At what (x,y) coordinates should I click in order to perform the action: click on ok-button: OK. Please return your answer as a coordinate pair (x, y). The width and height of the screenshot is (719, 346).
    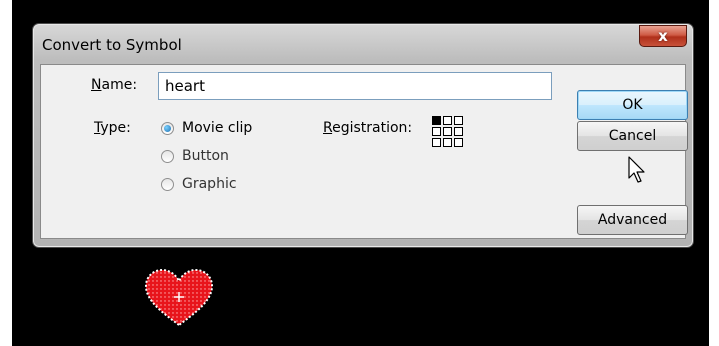
    Looking at the image, I should click on (632, 105).